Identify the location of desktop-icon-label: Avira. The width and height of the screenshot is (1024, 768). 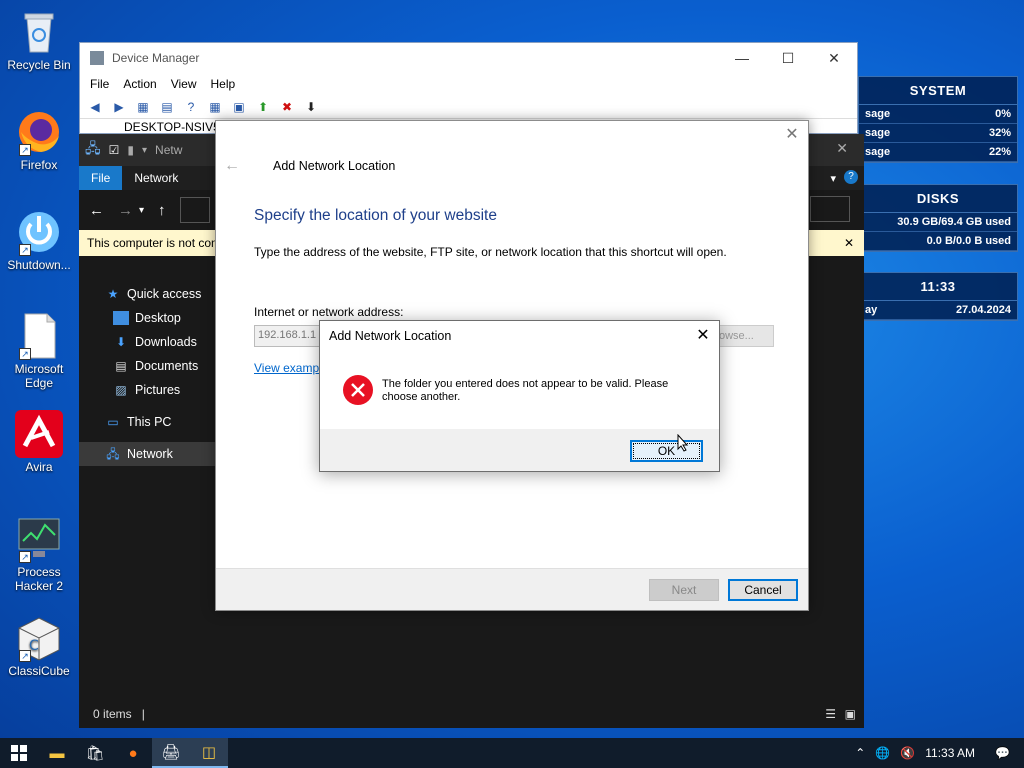
(39, 467).